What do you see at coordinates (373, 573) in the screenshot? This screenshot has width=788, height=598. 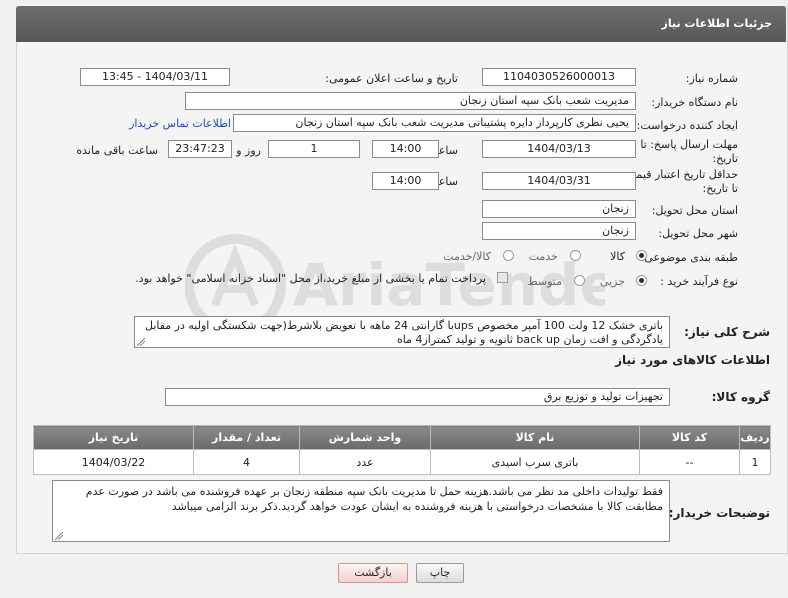 I see `back-button: بازگشت` at bounding box center [373, 573].